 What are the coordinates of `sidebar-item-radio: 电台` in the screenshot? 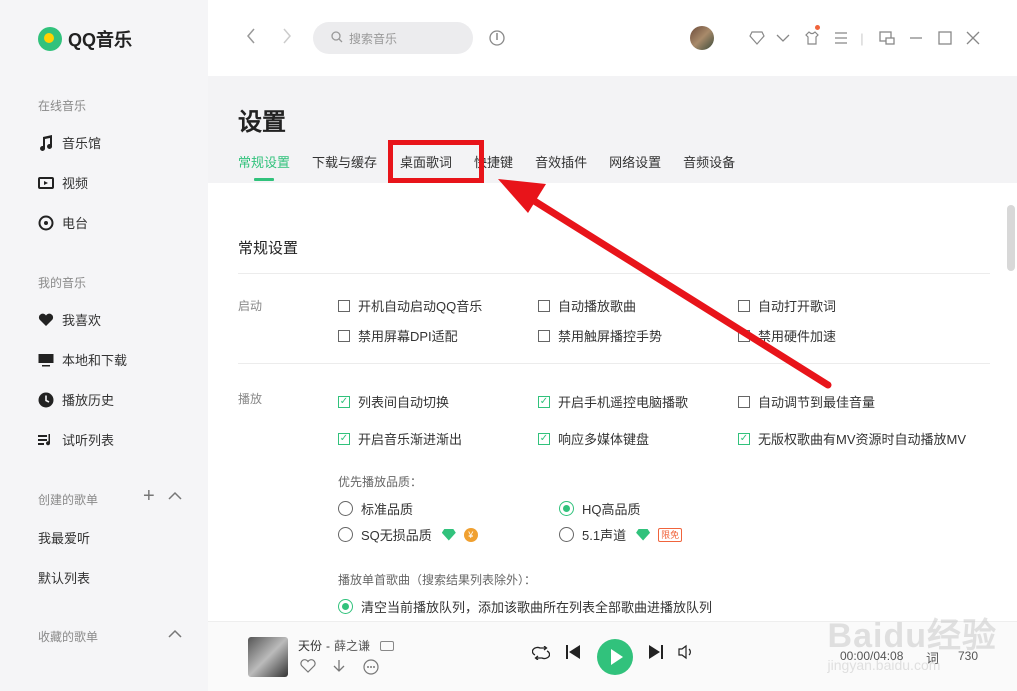 It's located at (63, 222).